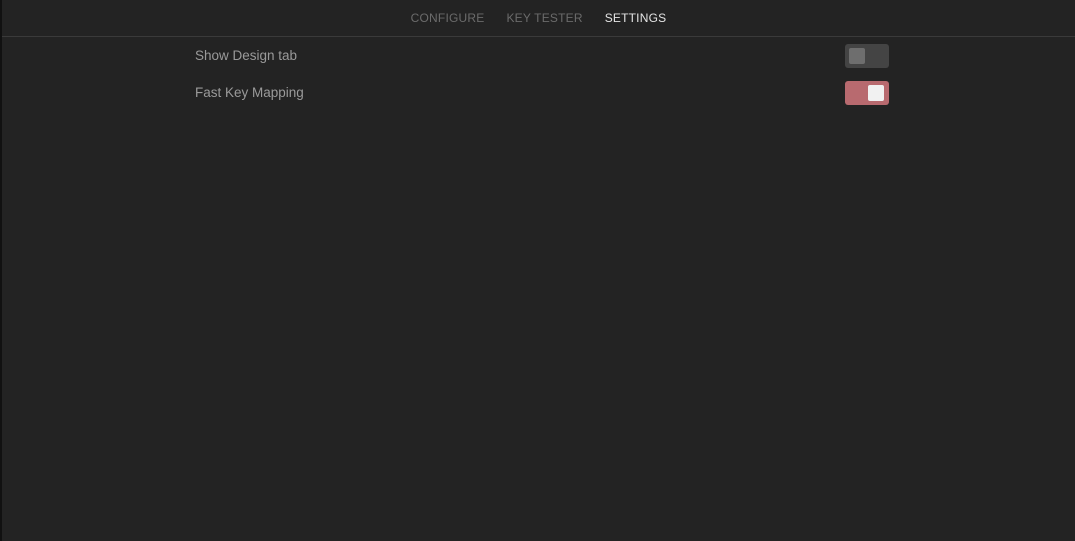 The height and width of the screenshot is (541, 1075). I want to click on tab-configure: CONFIGURE, so click(448, 18).